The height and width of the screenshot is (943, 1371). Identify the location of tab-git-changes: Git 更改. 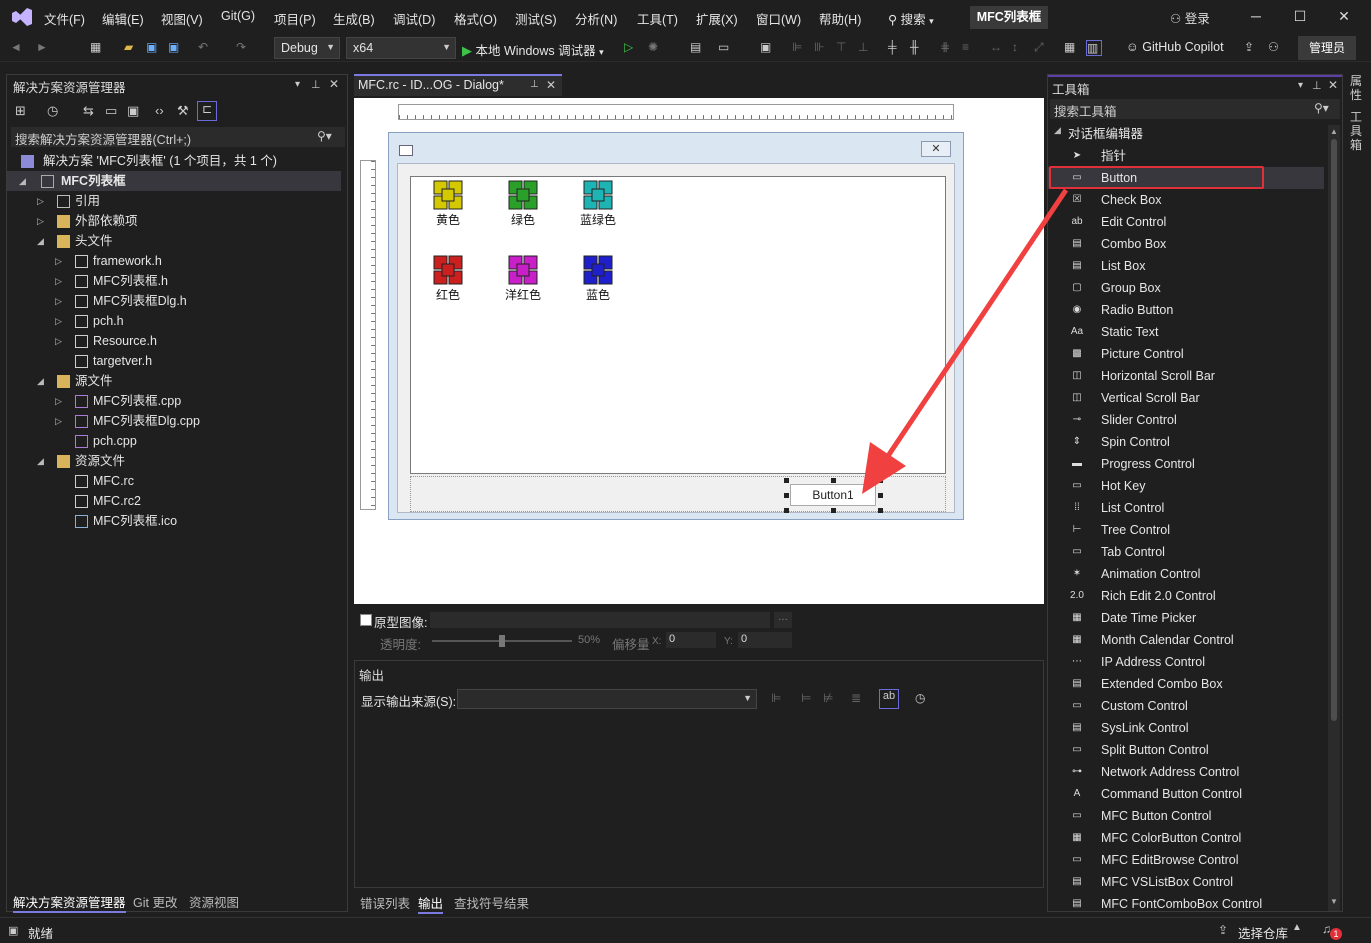
(155, 901).